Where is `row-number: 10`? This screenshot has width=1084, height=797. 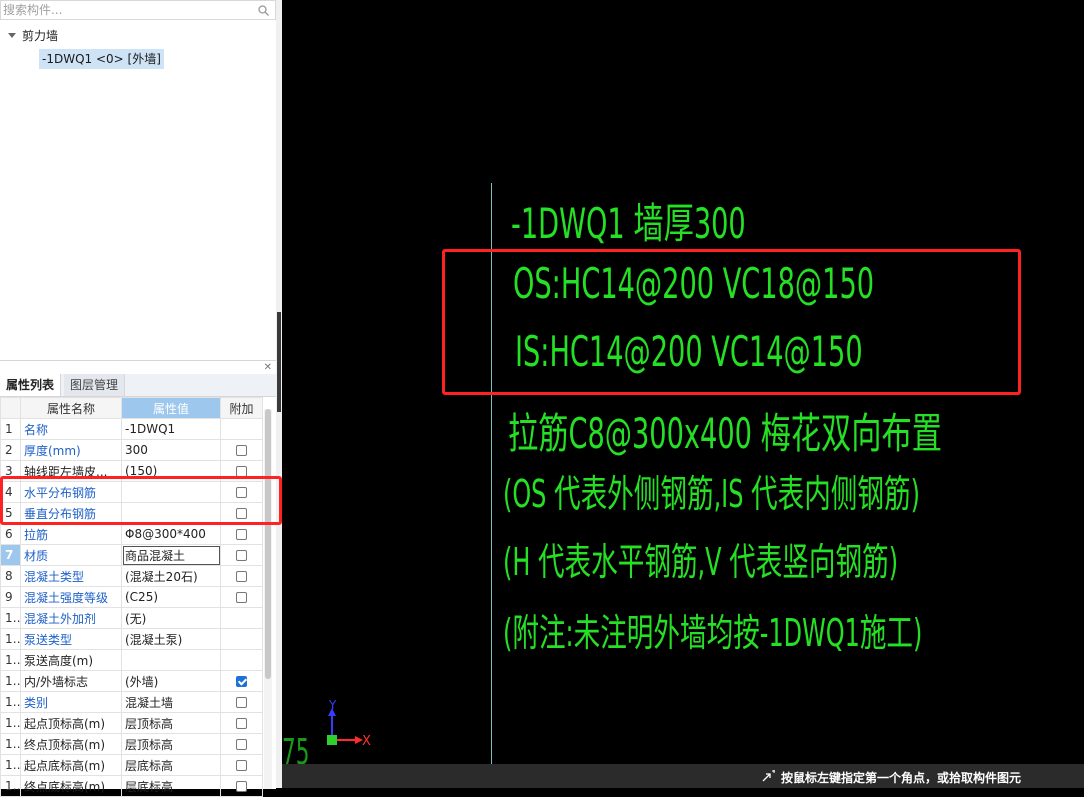
row-number: 10 is located at coordinates (10, 618).